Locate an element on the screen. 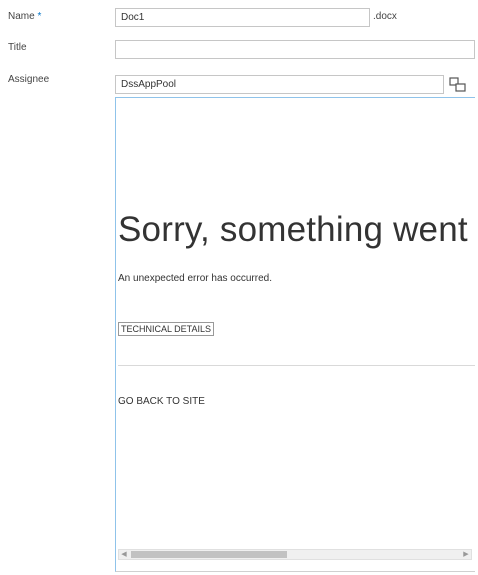  go-back-link: GO BACK TO SITE is located at coordinates (161, 401).